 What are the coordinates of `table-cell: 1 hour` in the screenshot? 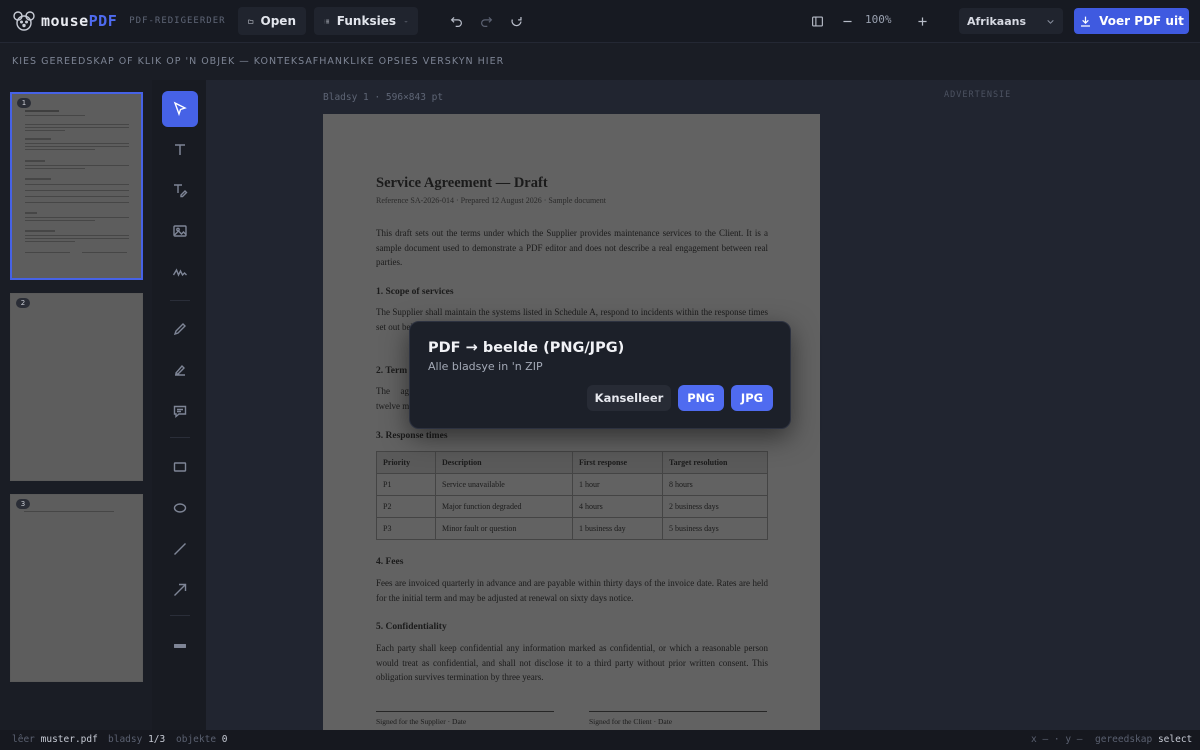 It's located at (617, 484).